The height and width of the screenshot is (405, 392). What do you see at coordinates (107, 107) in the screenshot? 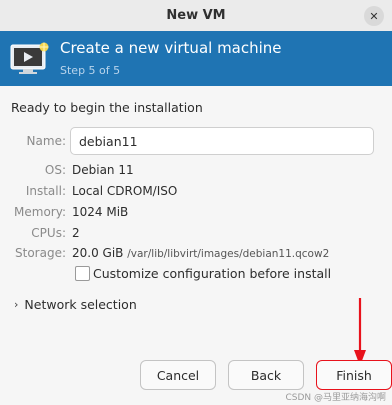
I see `ready-heading: Ready to begin the installation` at bounding box center [107, 107].